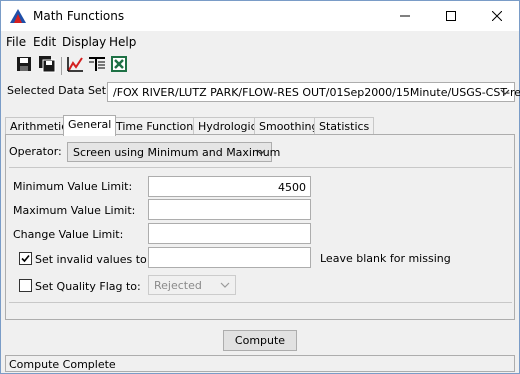 This screenshot has width=520, height=374. Describe the element at coordinates (68, 234) in the screenshot. I see `change-value-label: Change Value Limit:` at that location.